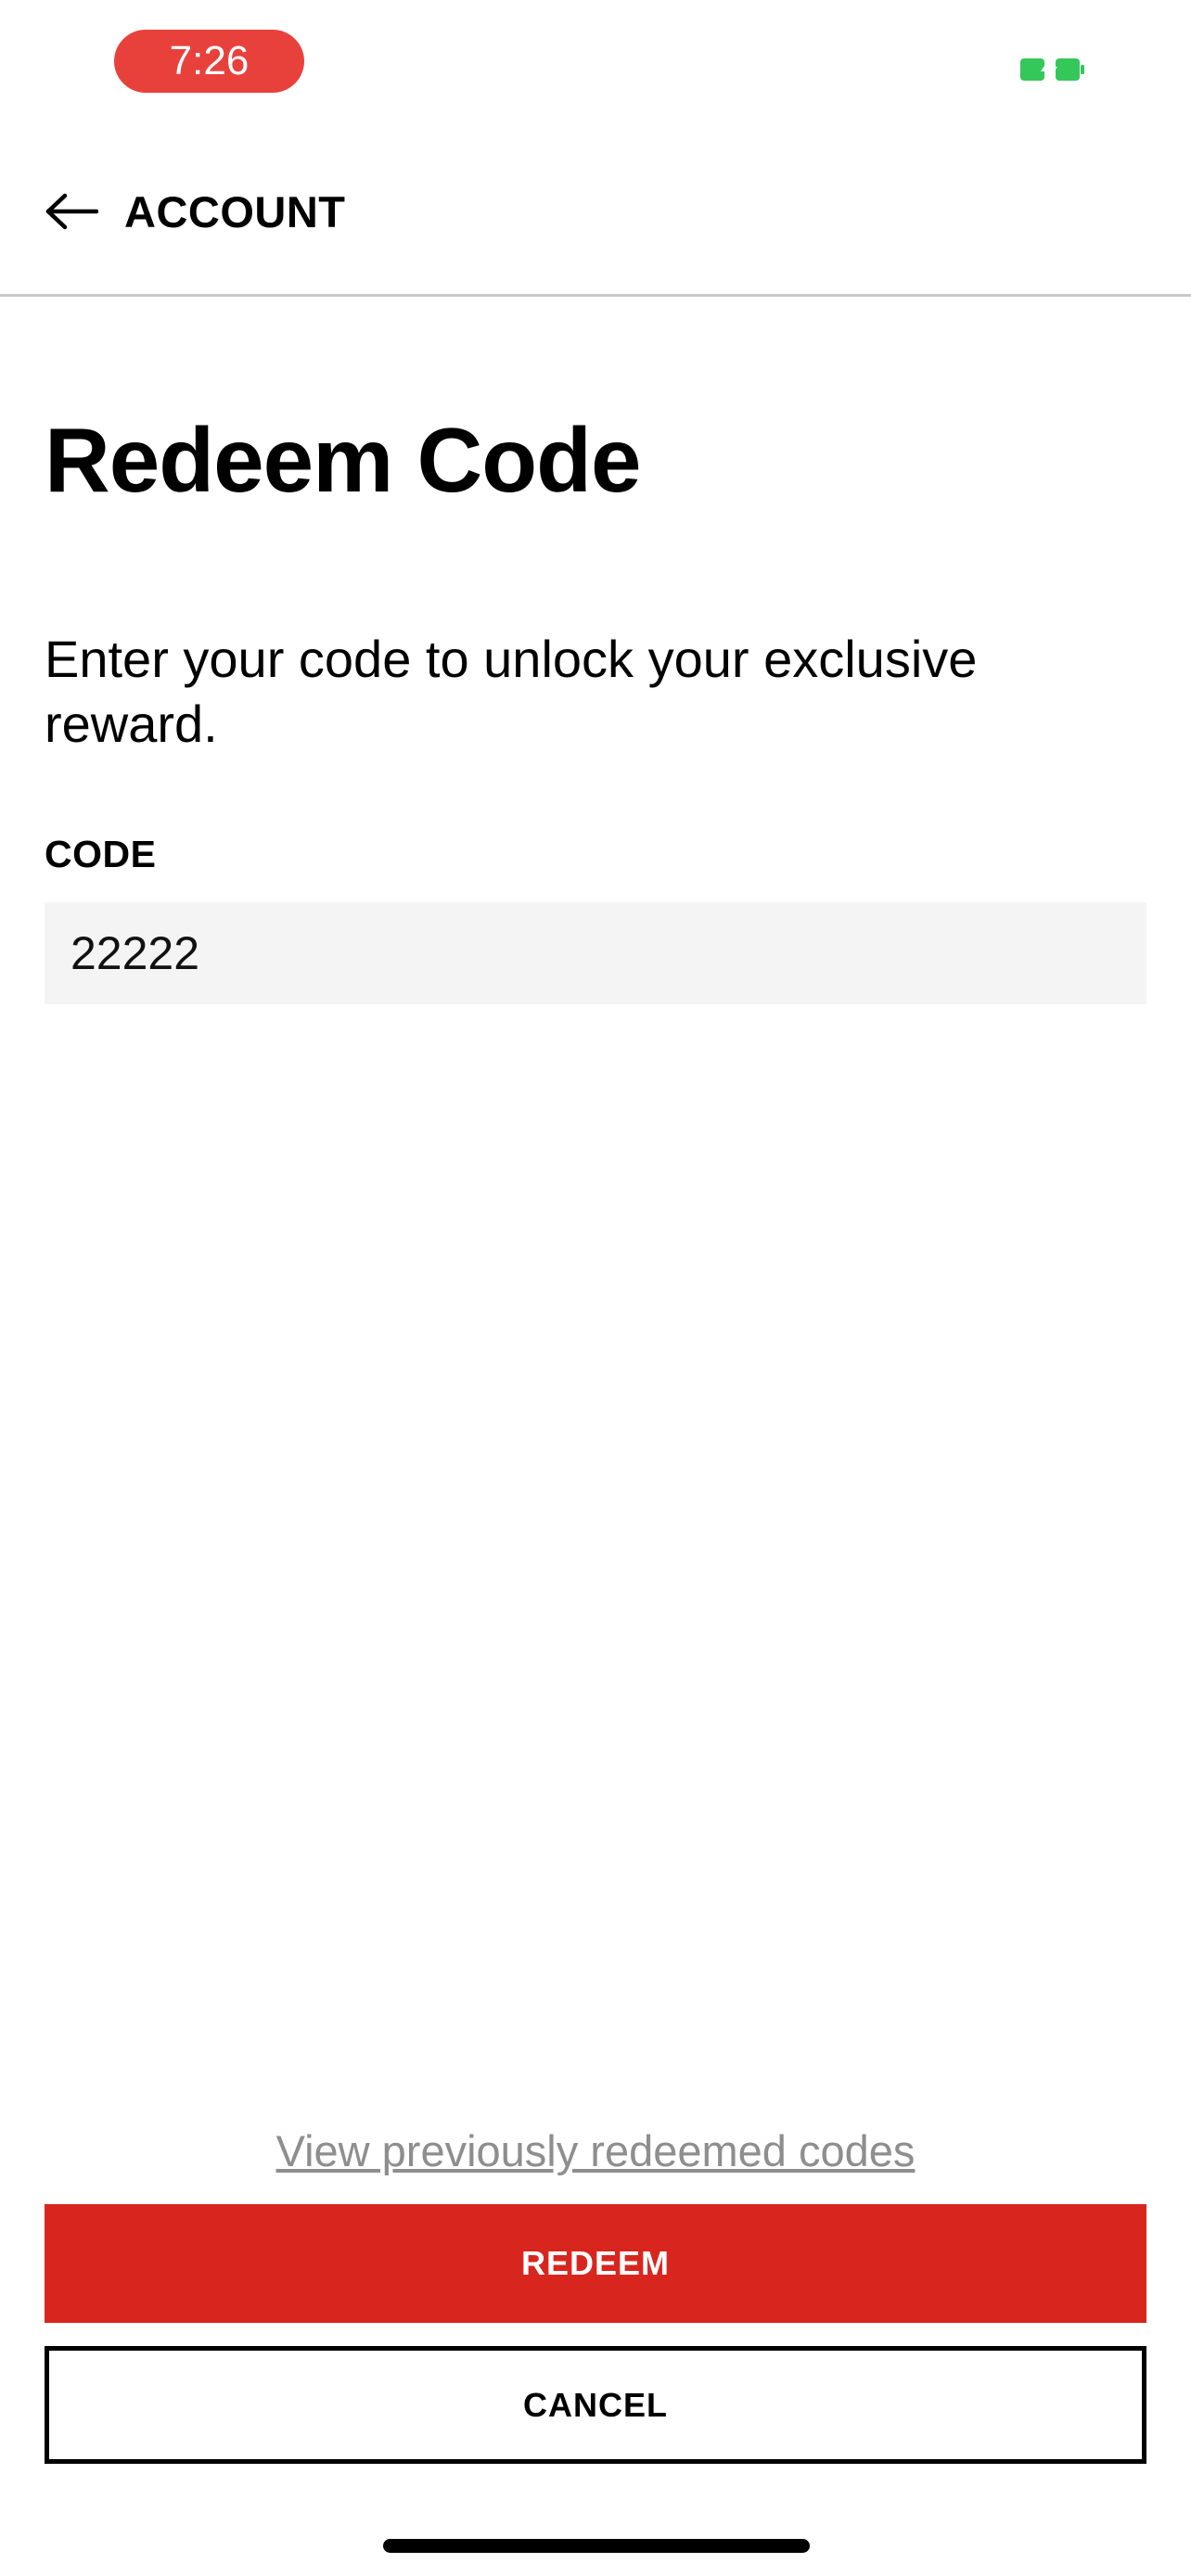  Describe the element at coordinates (595, 209) in the screenshot. I see `header: ACCOUNT` at that location.